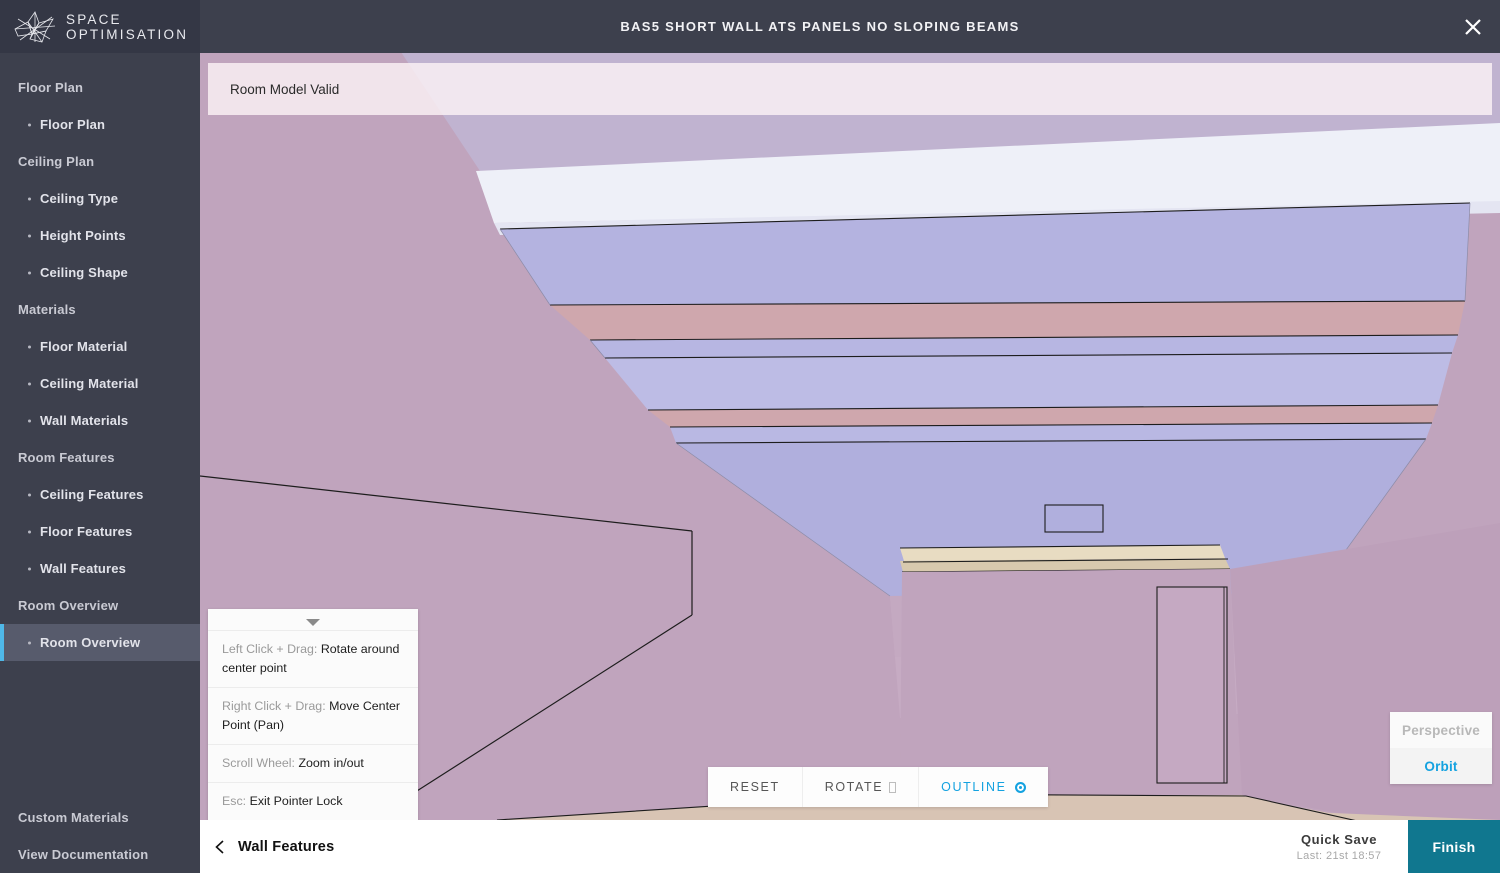  I want to click on help-row: Scroll Wheel: Zoom in/out, so click(313, 763).